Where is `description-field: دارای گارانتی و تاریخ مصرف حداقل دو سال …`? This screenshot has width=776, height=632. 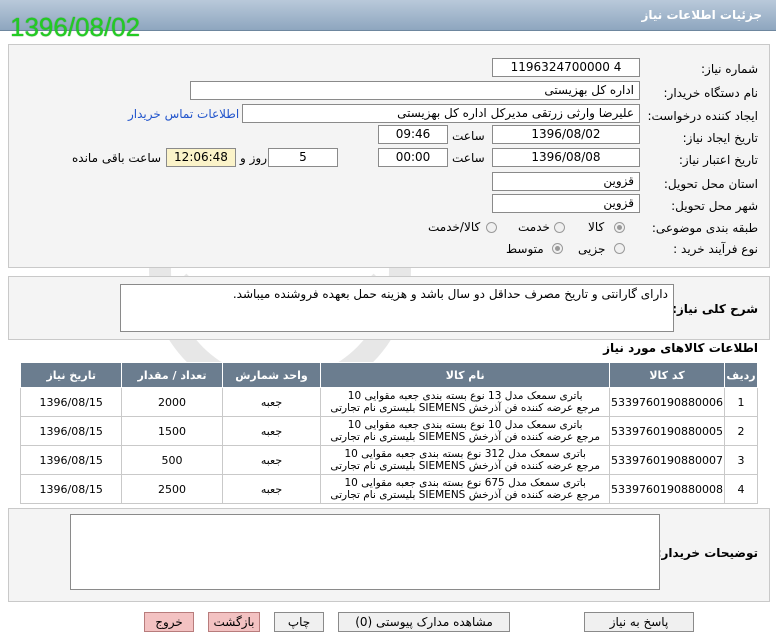 description-field: دارای گارانتی و تاریخ مصرف حداقل دو سال … is located at coordinates (397, 308).